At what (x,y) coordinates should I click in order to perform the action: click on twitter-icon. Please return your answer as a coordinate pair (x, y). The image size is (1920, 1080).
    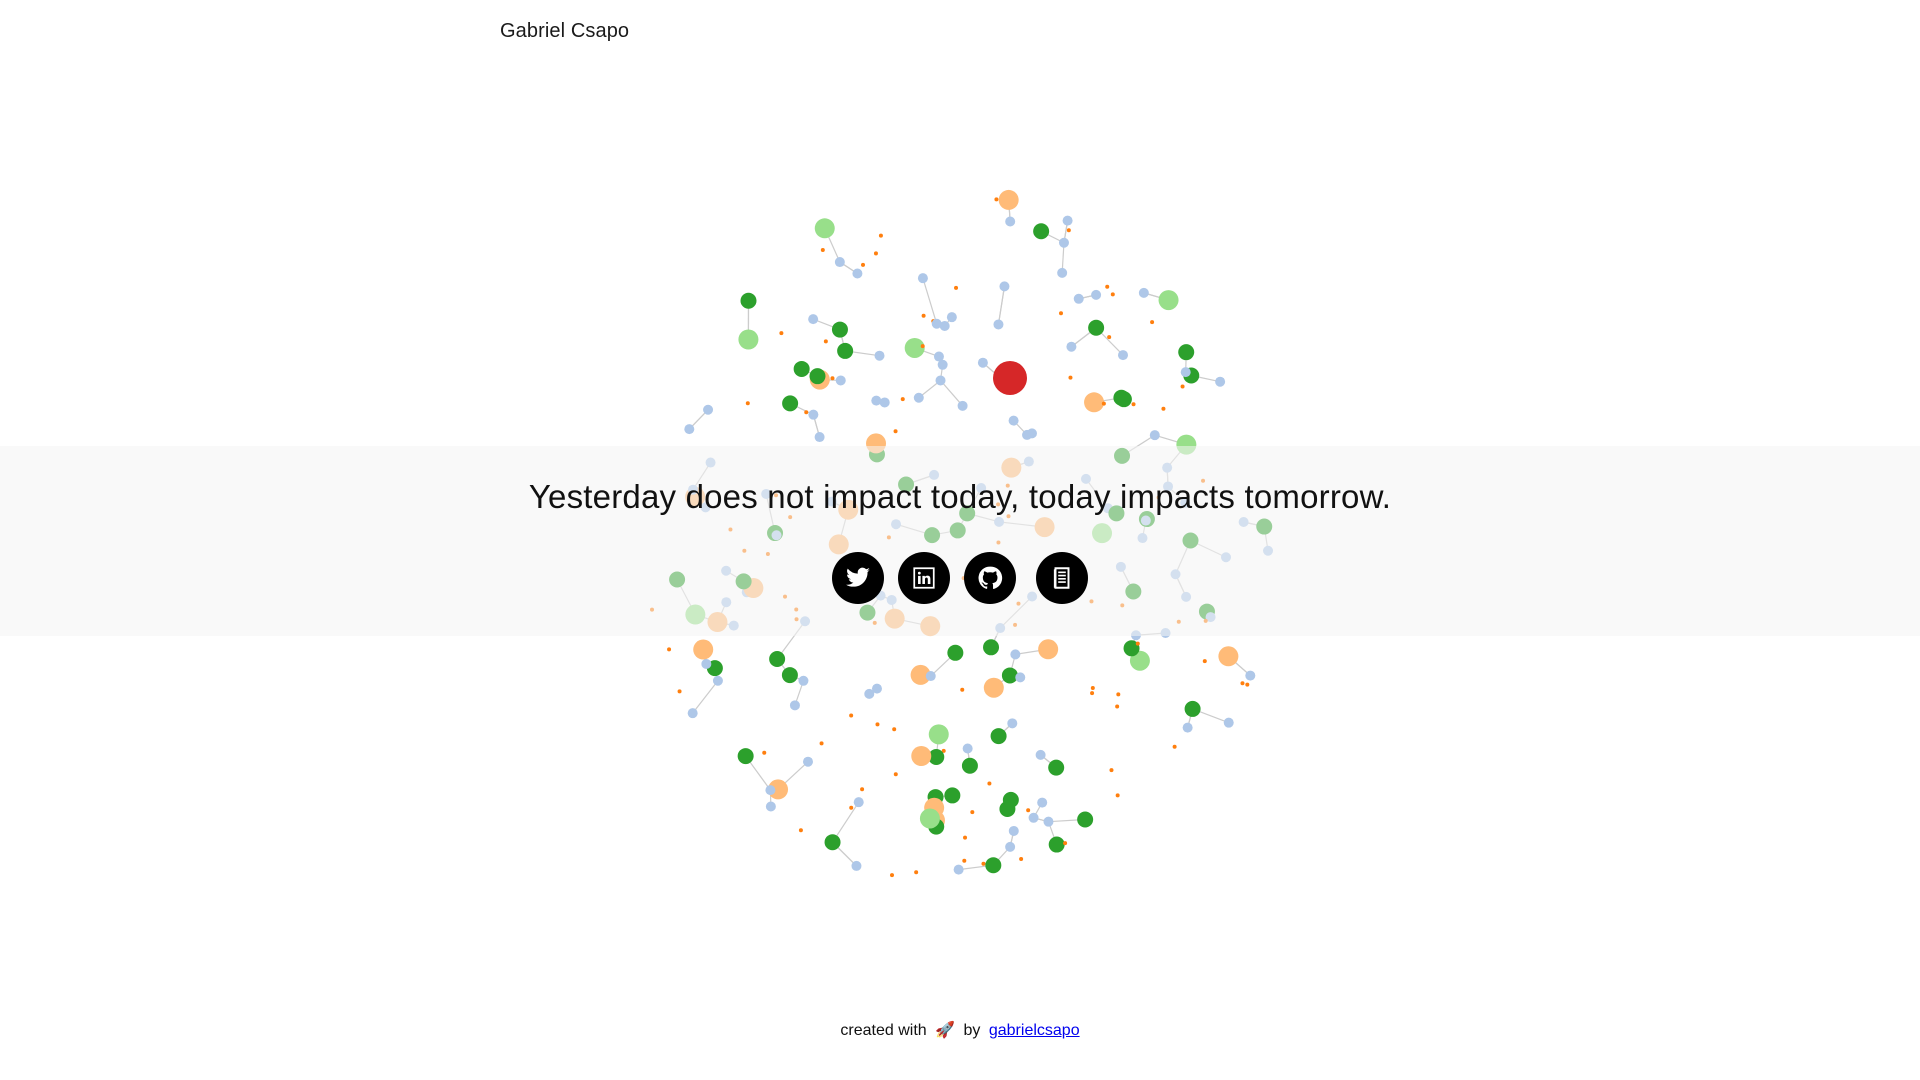
    Looking at the image, I should click on (858, 577).